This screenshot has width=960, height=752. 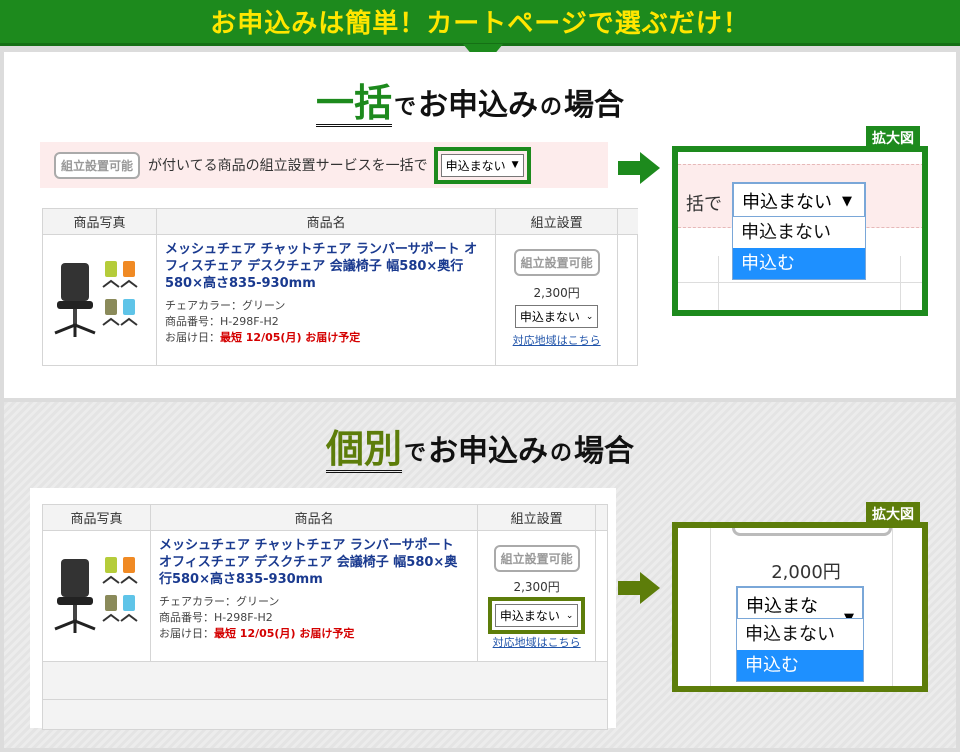 I want to click on individual-heading-highlight: 個別, so click(x=364, y=450).